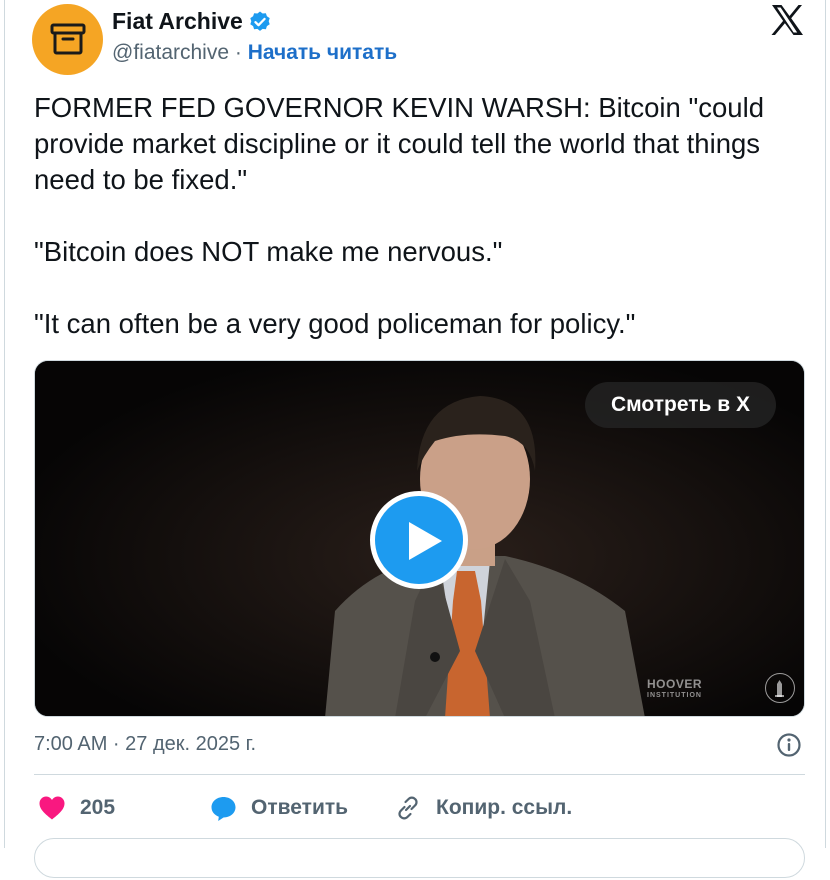  I want to click on author-name: Fiat Archive, so click(177, 21).